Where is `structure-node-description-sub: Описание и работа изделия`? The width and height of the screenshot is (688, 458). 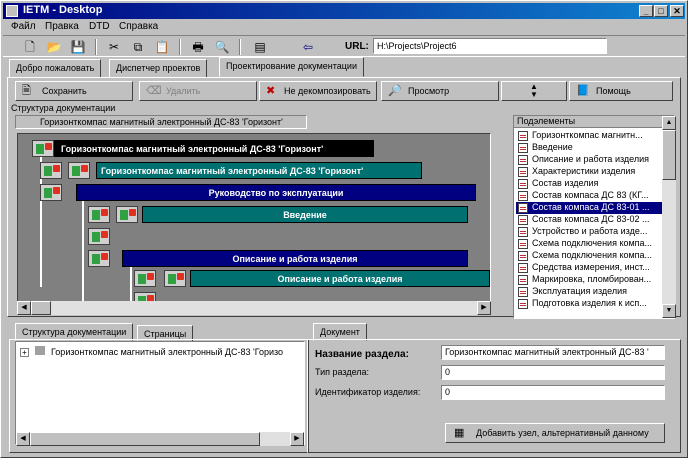
structure-node-description-sub: Описание и работа изделия is located at coordinates (340, 278).